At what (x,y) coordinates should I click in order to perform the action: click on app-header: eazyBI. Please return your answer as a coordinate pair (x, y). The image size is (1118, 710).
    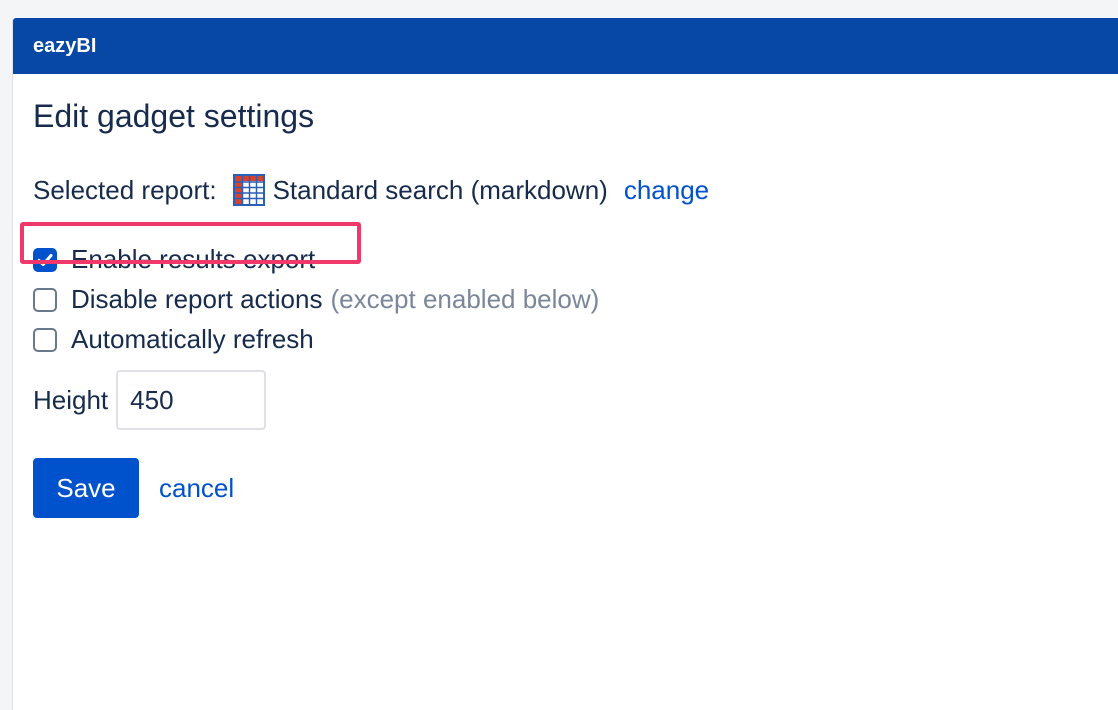
    Looking at the image, I should click on (565, 46).